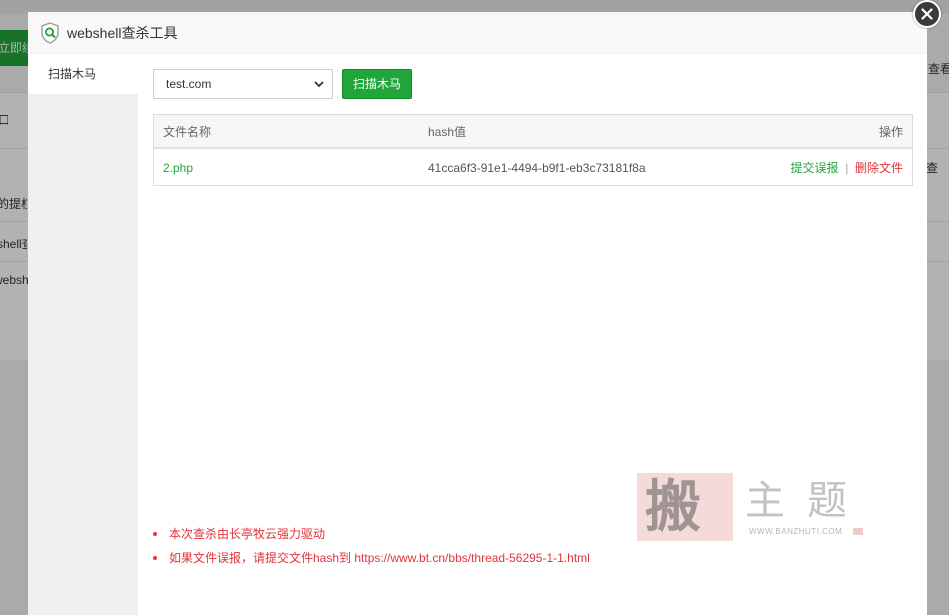 Image resolution: width=949 pixels, height=615 pixels. I want to click on row-actions: 提交误报 | 删除文件, so click(847, 168).